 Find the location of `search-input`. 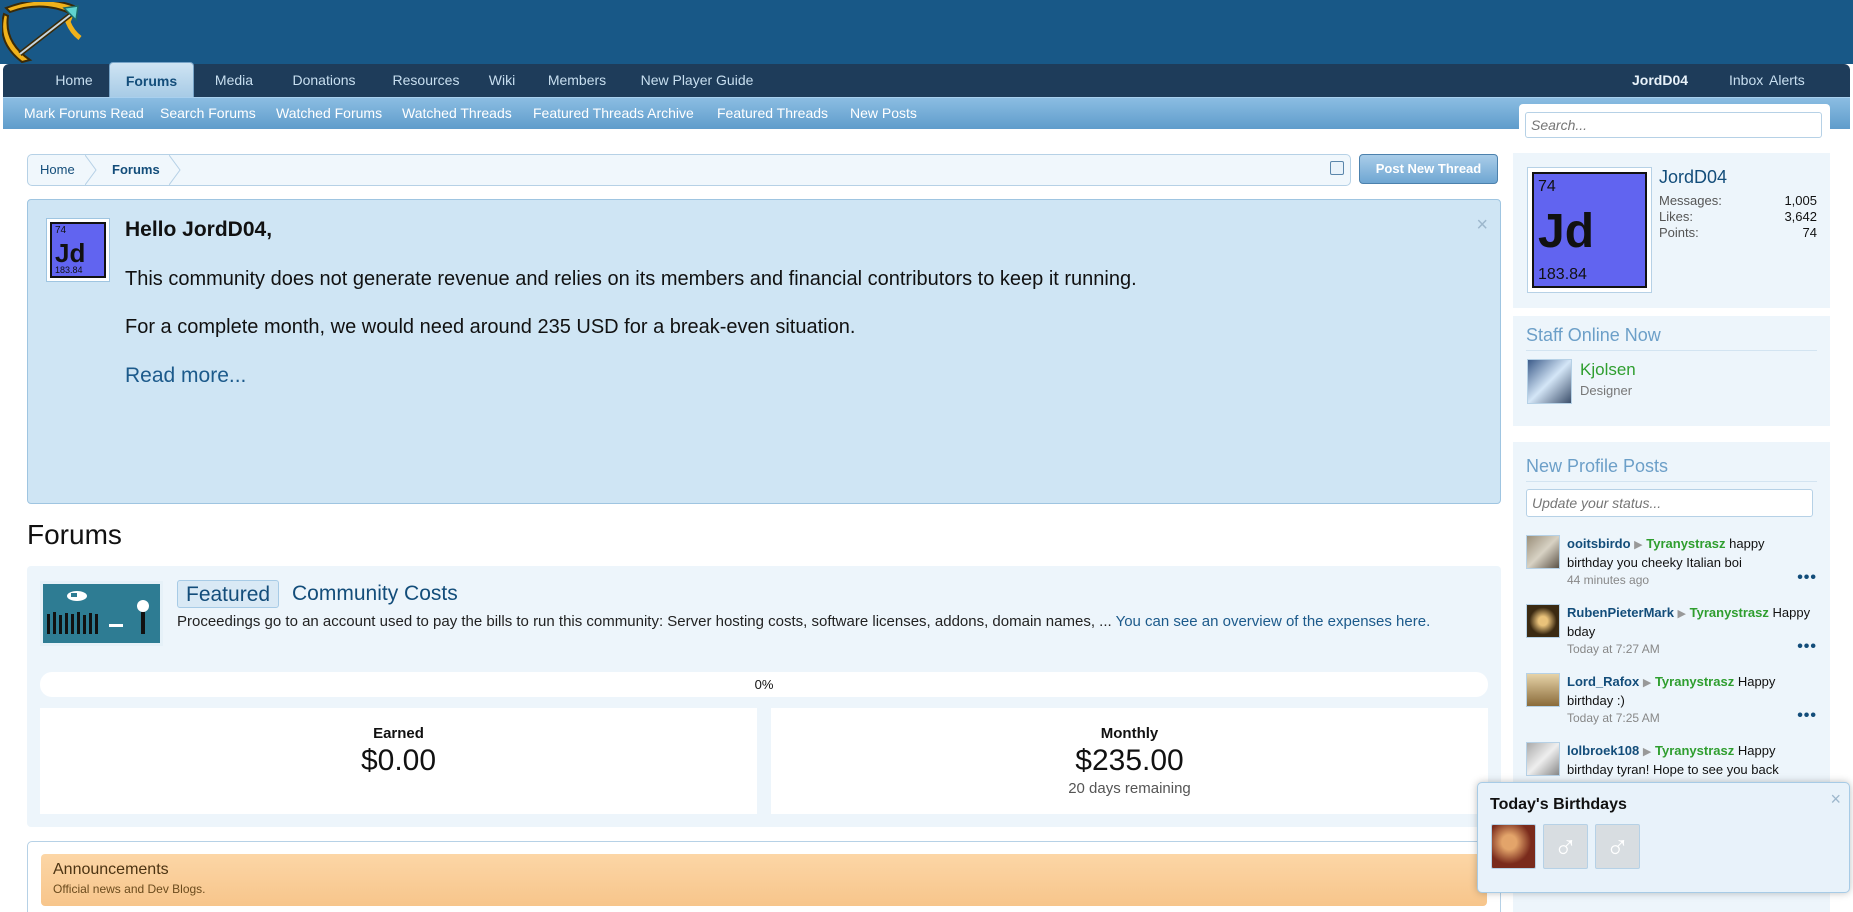

search-input is located at coordinates (1673, 125).